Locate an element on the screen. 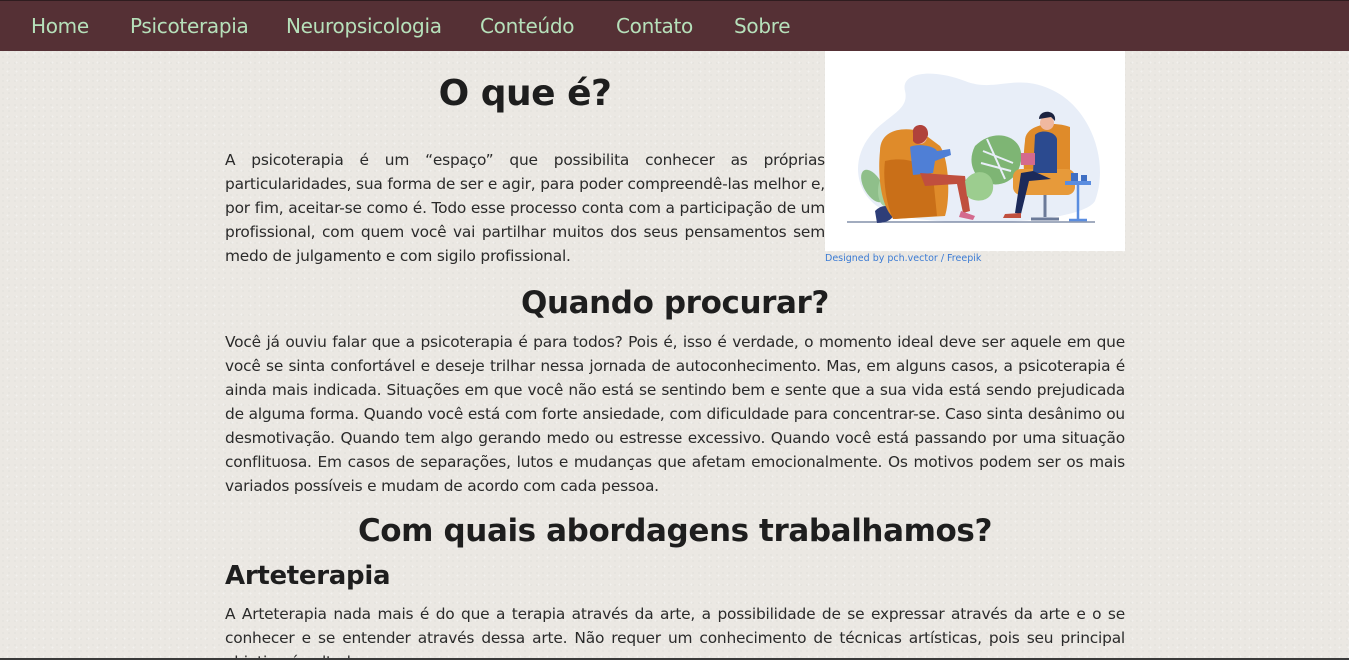  nav-sobre-link: Sobre is located at coordinates (762, 26).